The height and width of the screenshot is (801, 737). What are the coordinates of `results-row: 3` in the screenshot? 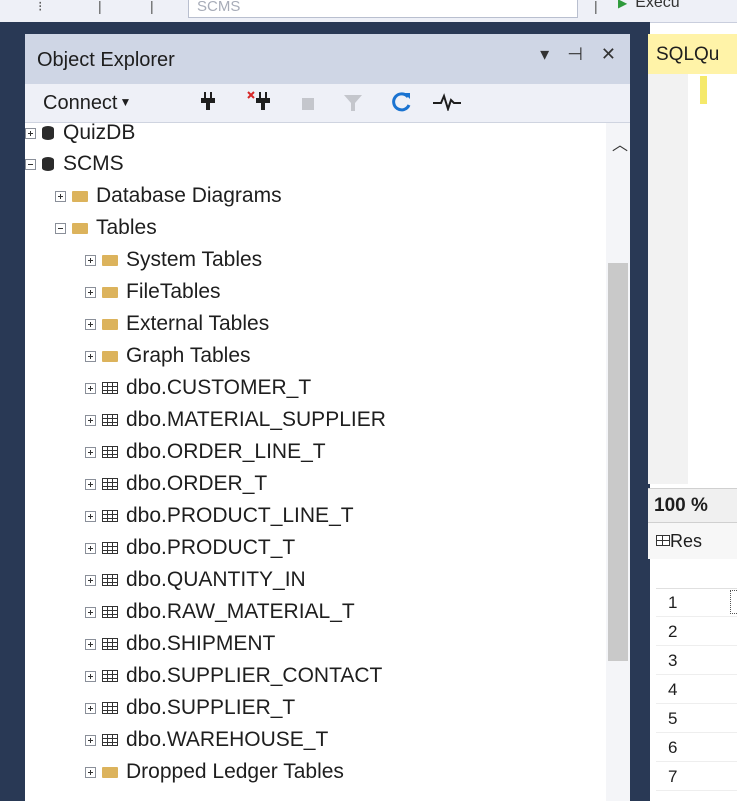 It's located at (696, 660).